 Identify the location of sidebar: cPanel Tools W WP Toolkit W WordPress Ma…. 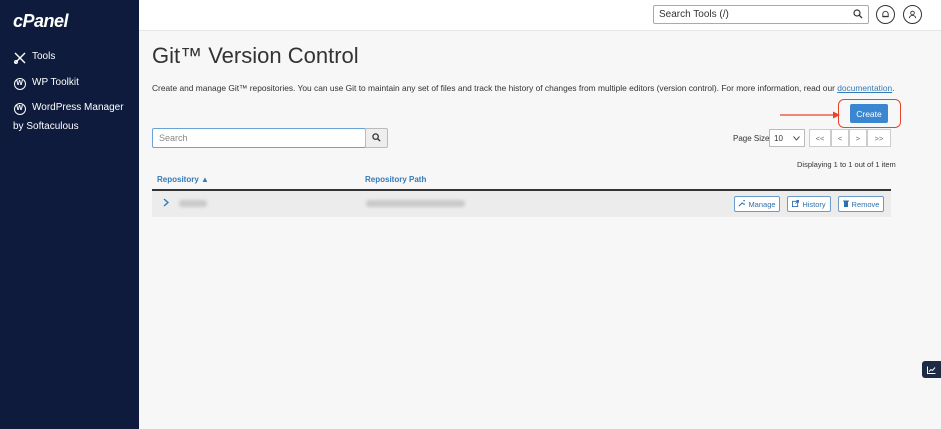
(69, 214).